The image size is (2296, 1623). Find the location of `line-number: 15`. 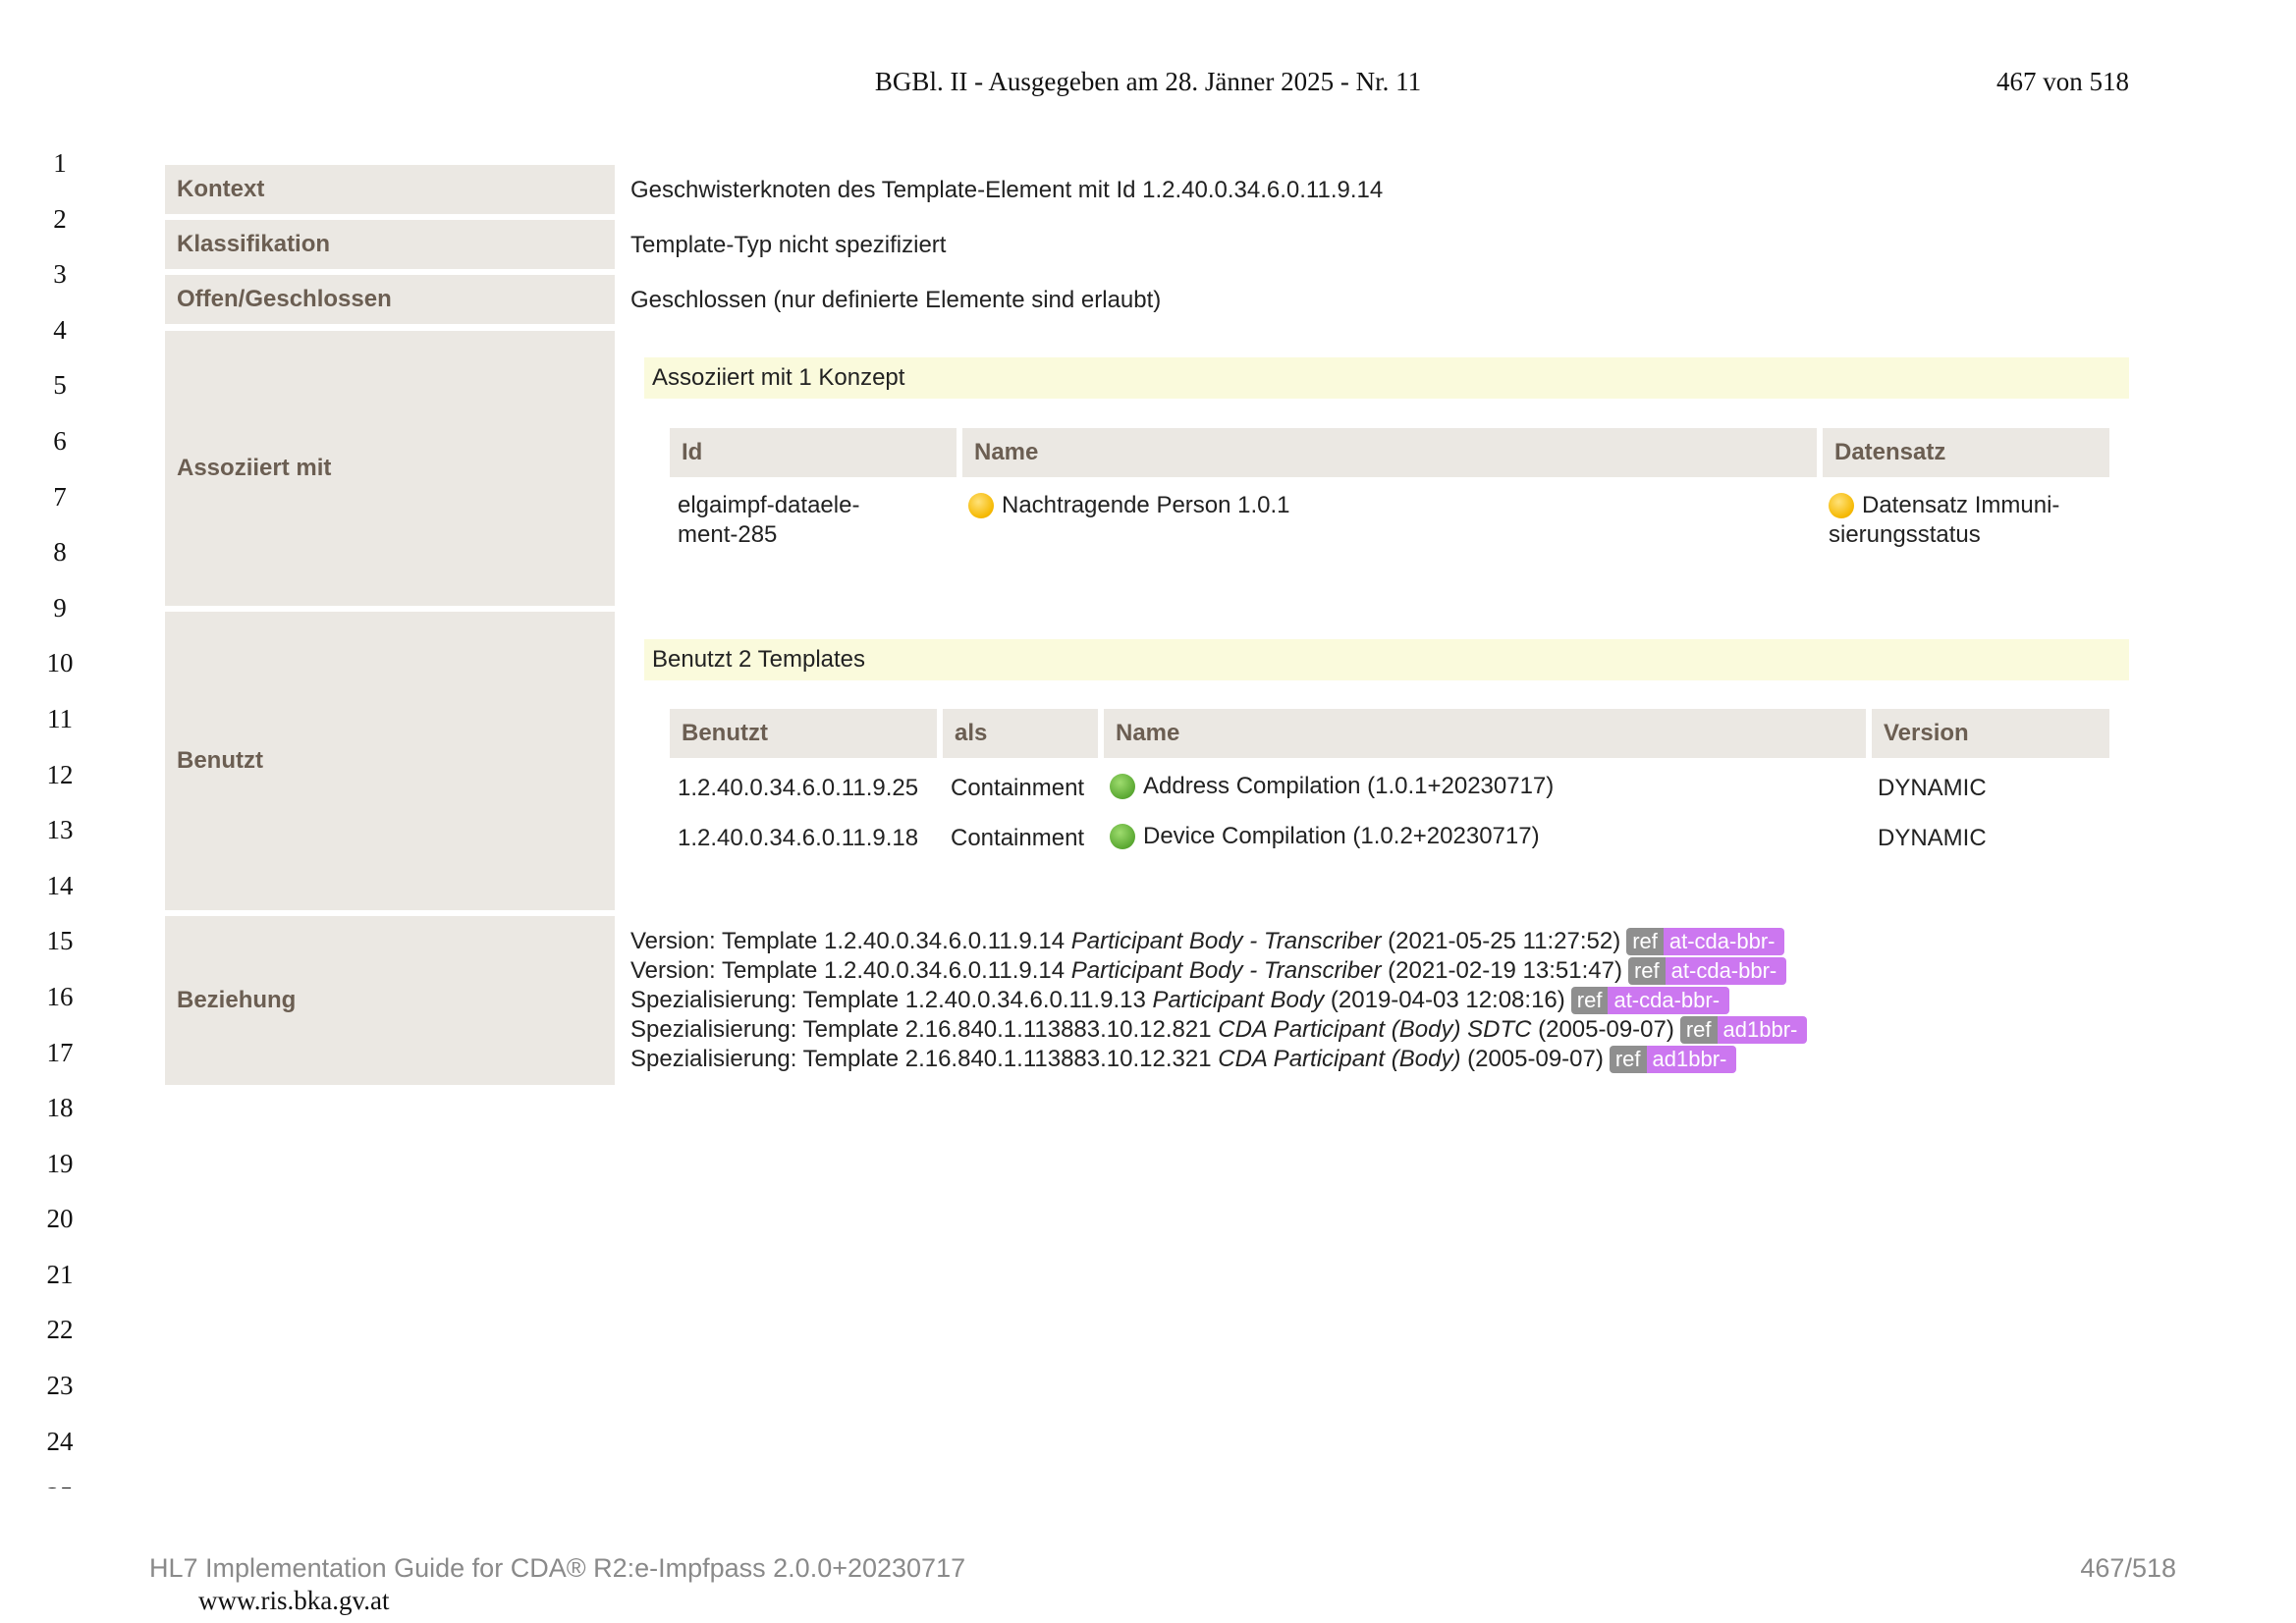

line-number: 15 is located at coordinates (60, 941).